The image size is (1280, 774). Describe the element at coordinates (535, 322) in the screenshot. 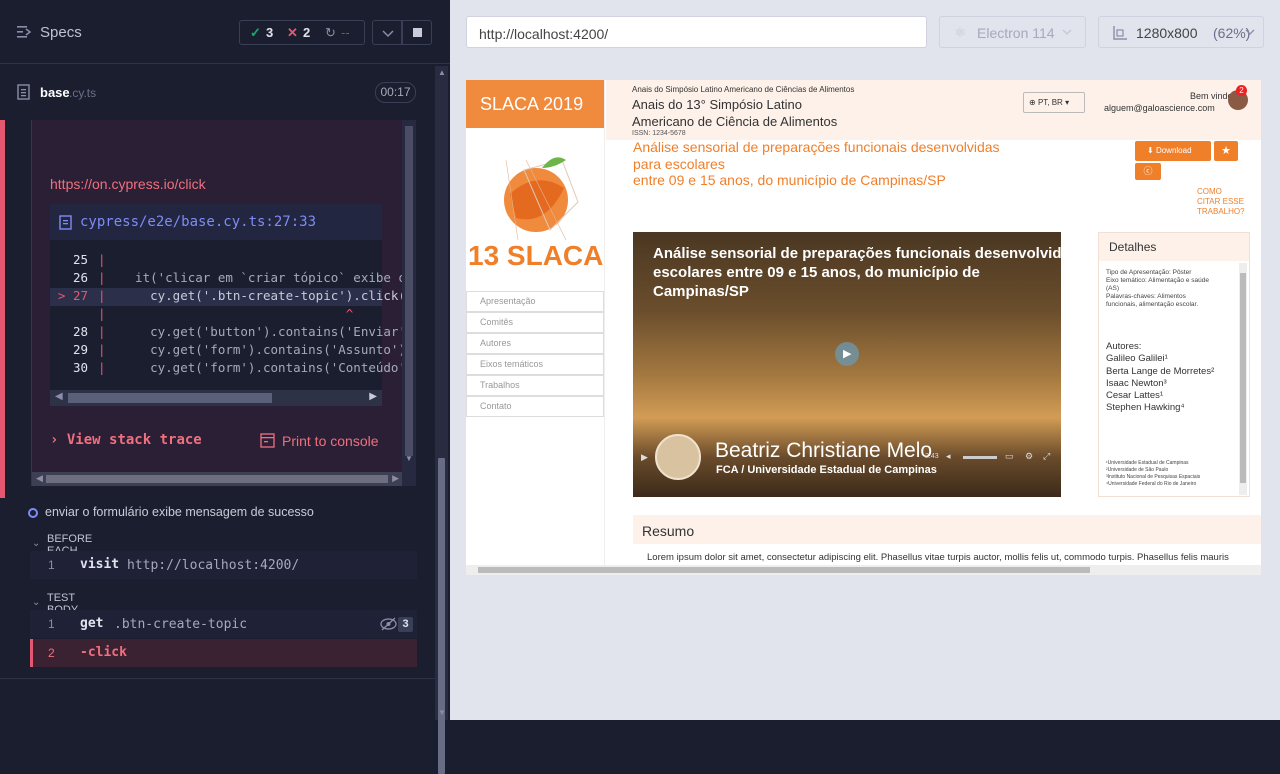

I see `menu-item-comites: Comitês` at that location.